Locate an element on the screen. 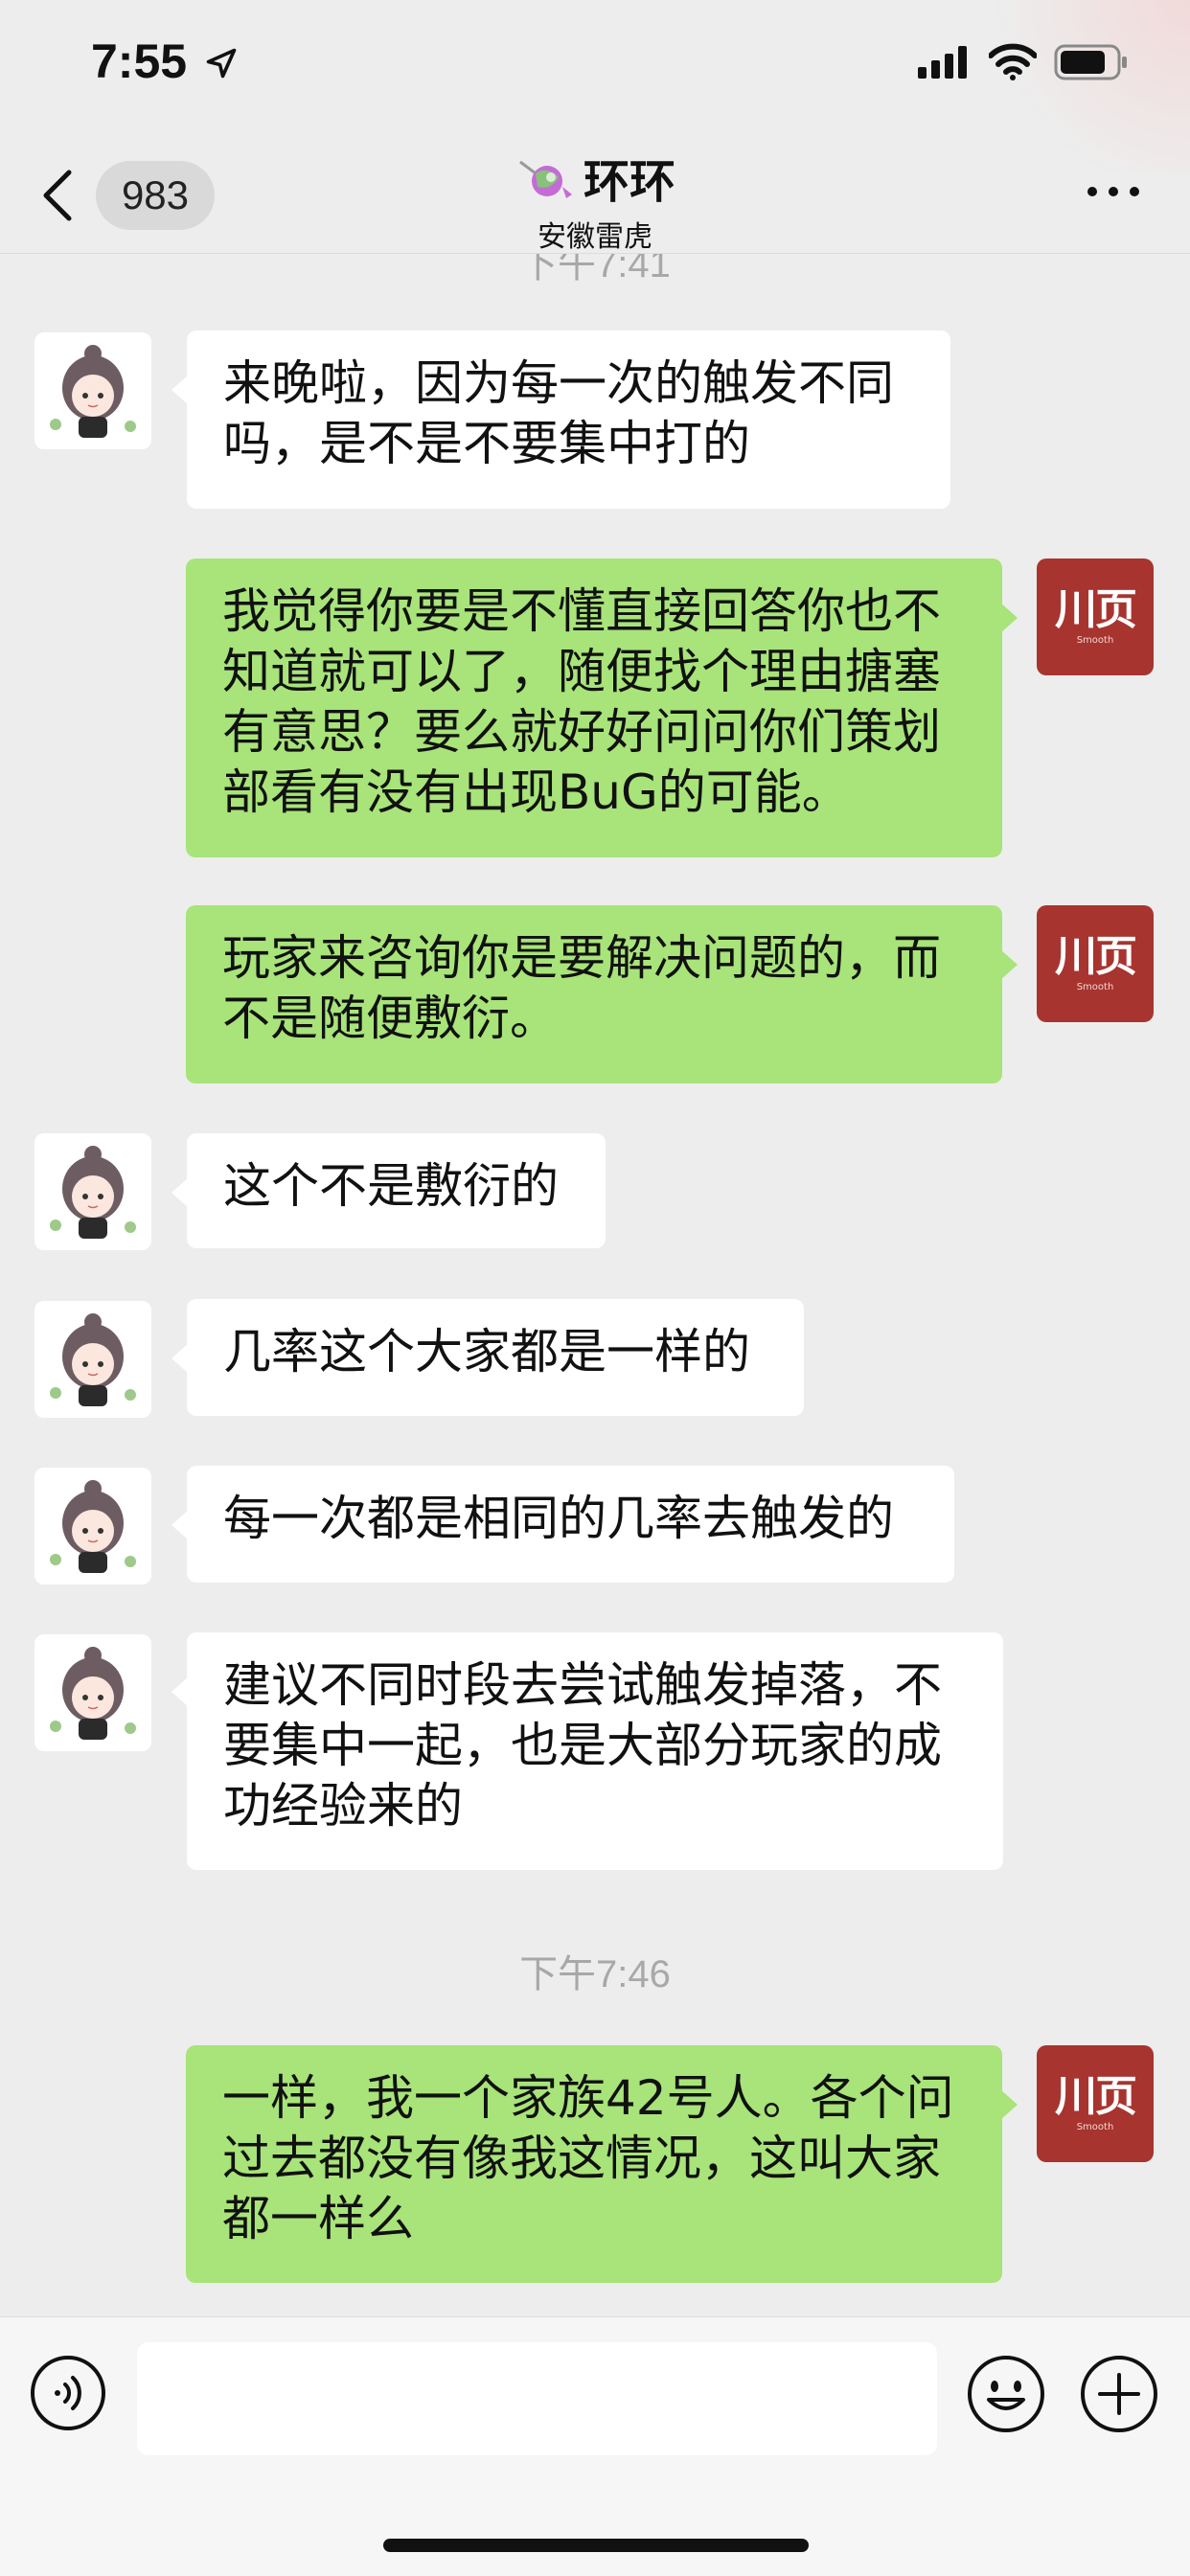 This screenshot has height=2576, width=1190. status-time: 7:55 is located at coordinates (140, 61).